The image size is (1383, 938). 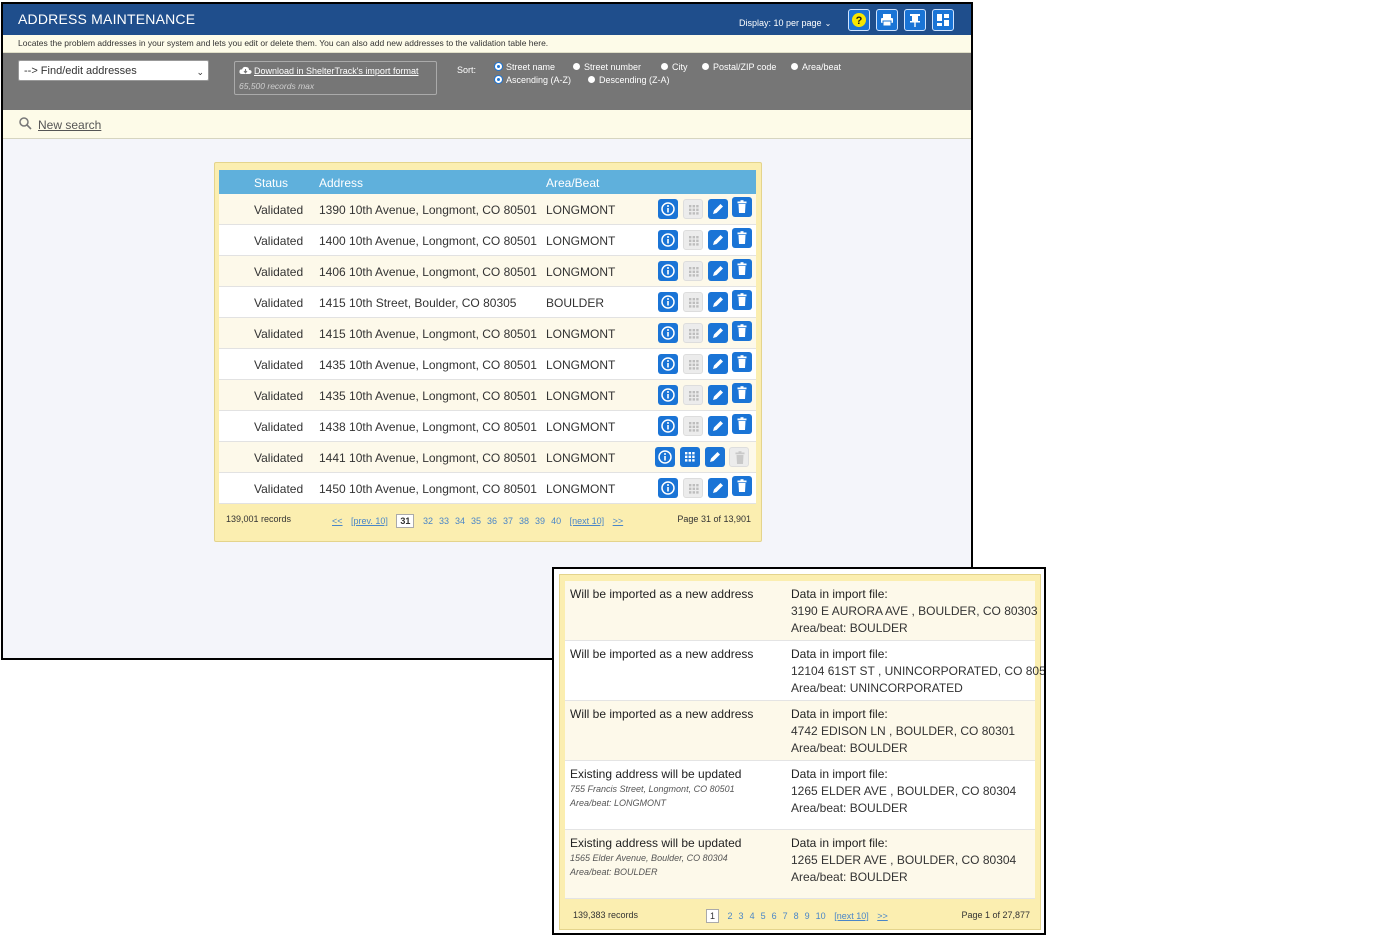 What do you see at coordinates (763, 916) in the screenshot?
I see `page-link: 5` at bounding box center [763, 916].